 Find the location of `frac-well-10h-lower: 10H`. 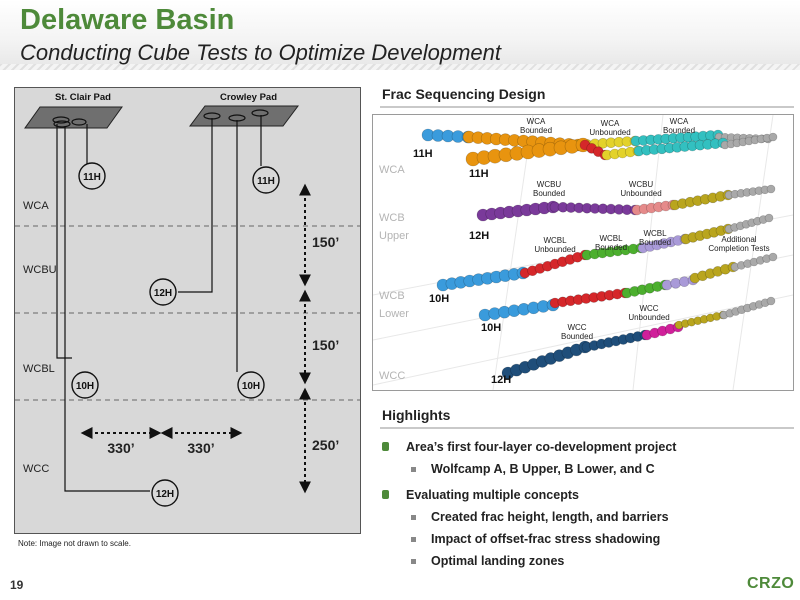

frac-well-10h-lower: 10H is located at coordinates (491, 328).